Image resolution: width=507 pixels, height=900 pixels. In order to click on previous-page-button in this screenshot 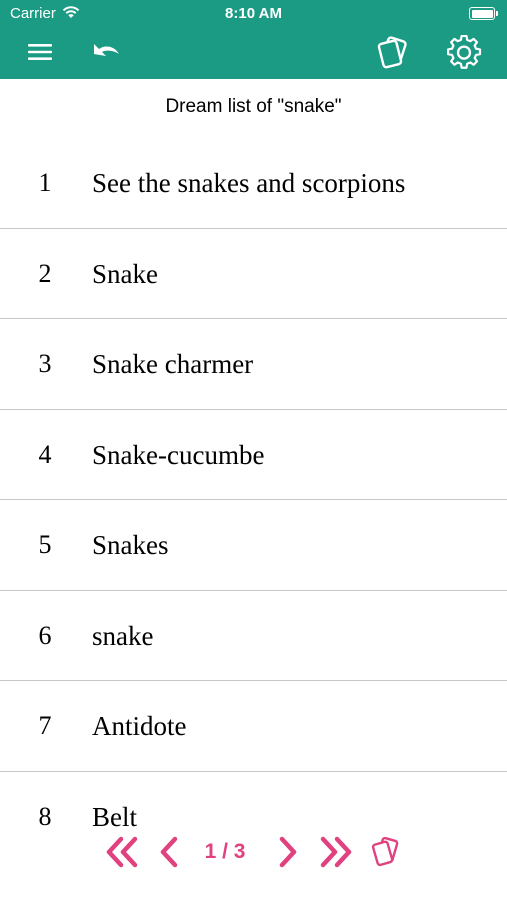, I will do `click(169, 852)`.